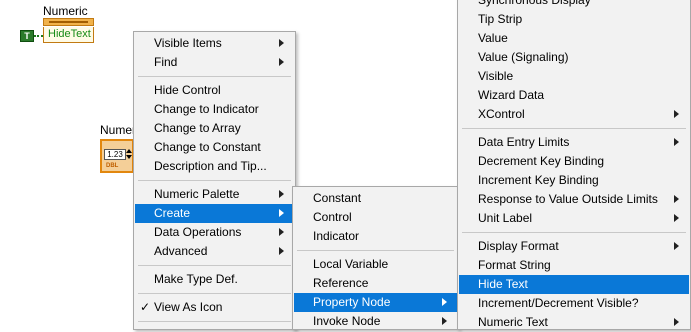 The height and width of the screenshot is (332, 691). Describe the element at coordinates (574, 142) in the screenshot. I see `menu-item-data-entry-limits: Data Entry Limits` at that location.